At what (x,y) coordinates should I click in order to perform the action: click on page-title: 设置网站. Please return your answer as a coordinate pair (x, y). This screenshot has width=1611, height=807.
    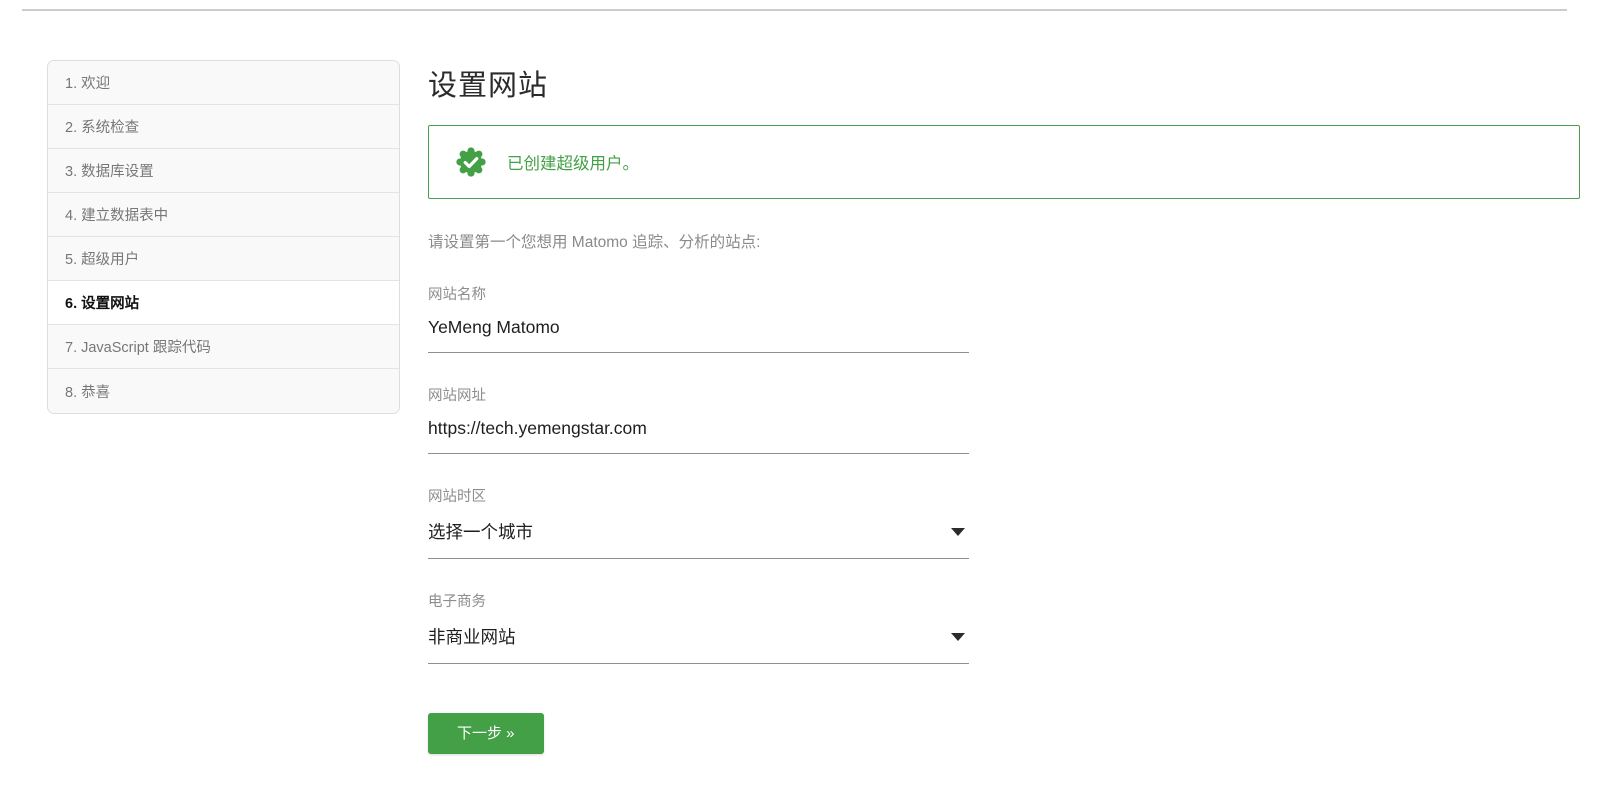
    Looking at the image, I should click on (488, 86).